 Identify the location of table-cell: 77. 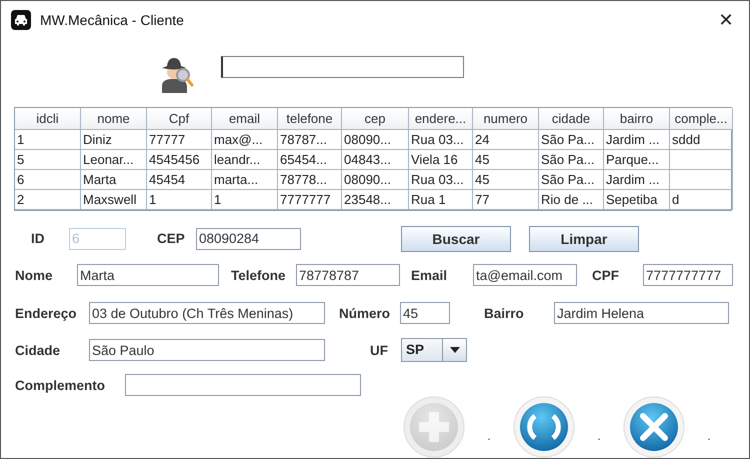
(506, 200).